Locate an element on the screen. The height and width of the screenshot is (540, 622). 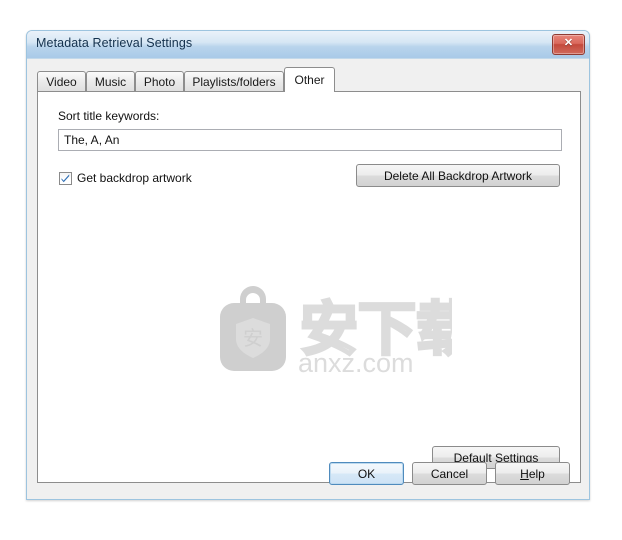
ok-button: OK is located at coordinates (366, 473).